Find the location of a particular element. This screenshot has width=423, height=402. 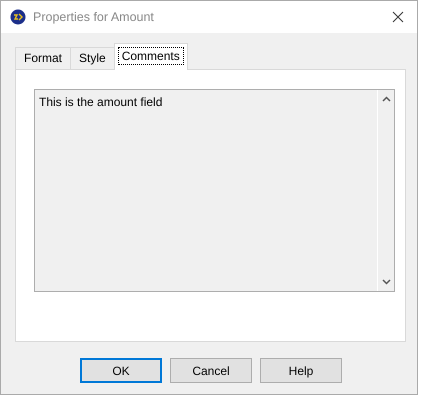

scroll-up-icon is located at coordinates (386, 99).